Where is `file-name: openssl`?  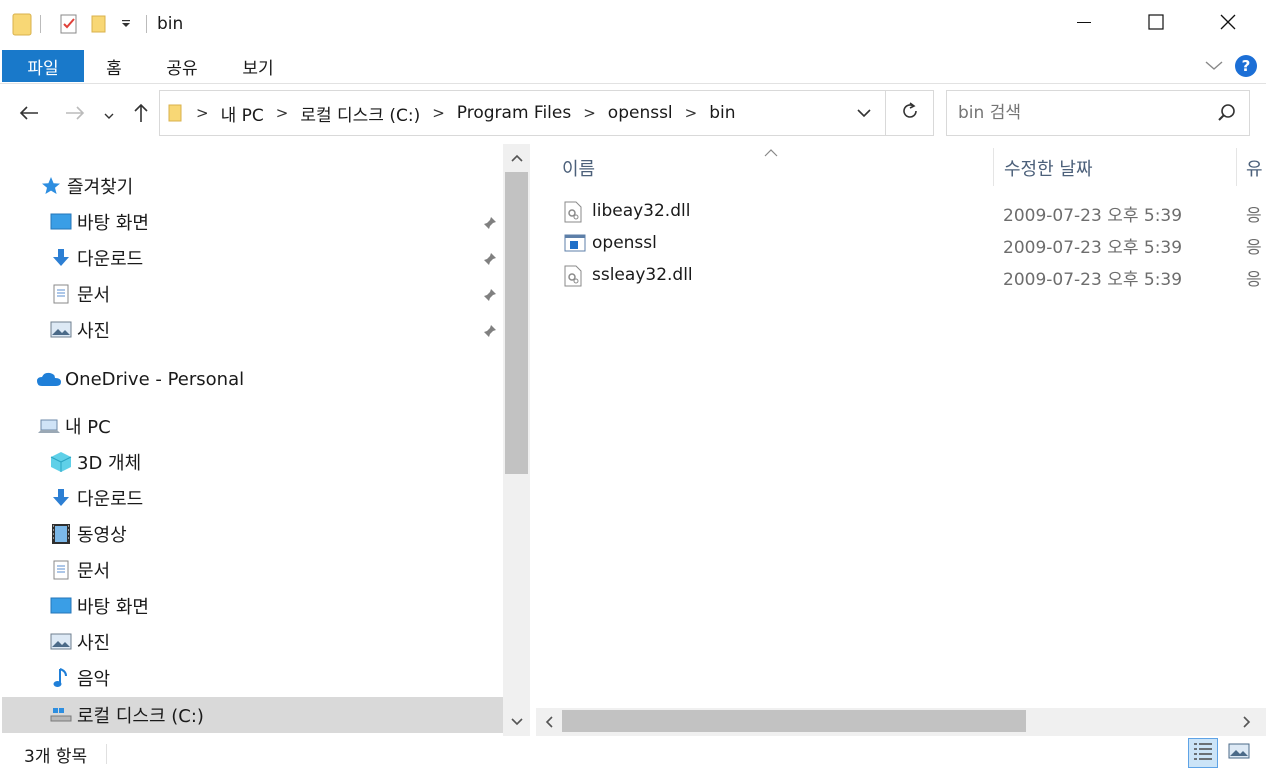
file-name: openssl is located at coordinates (624, 243).